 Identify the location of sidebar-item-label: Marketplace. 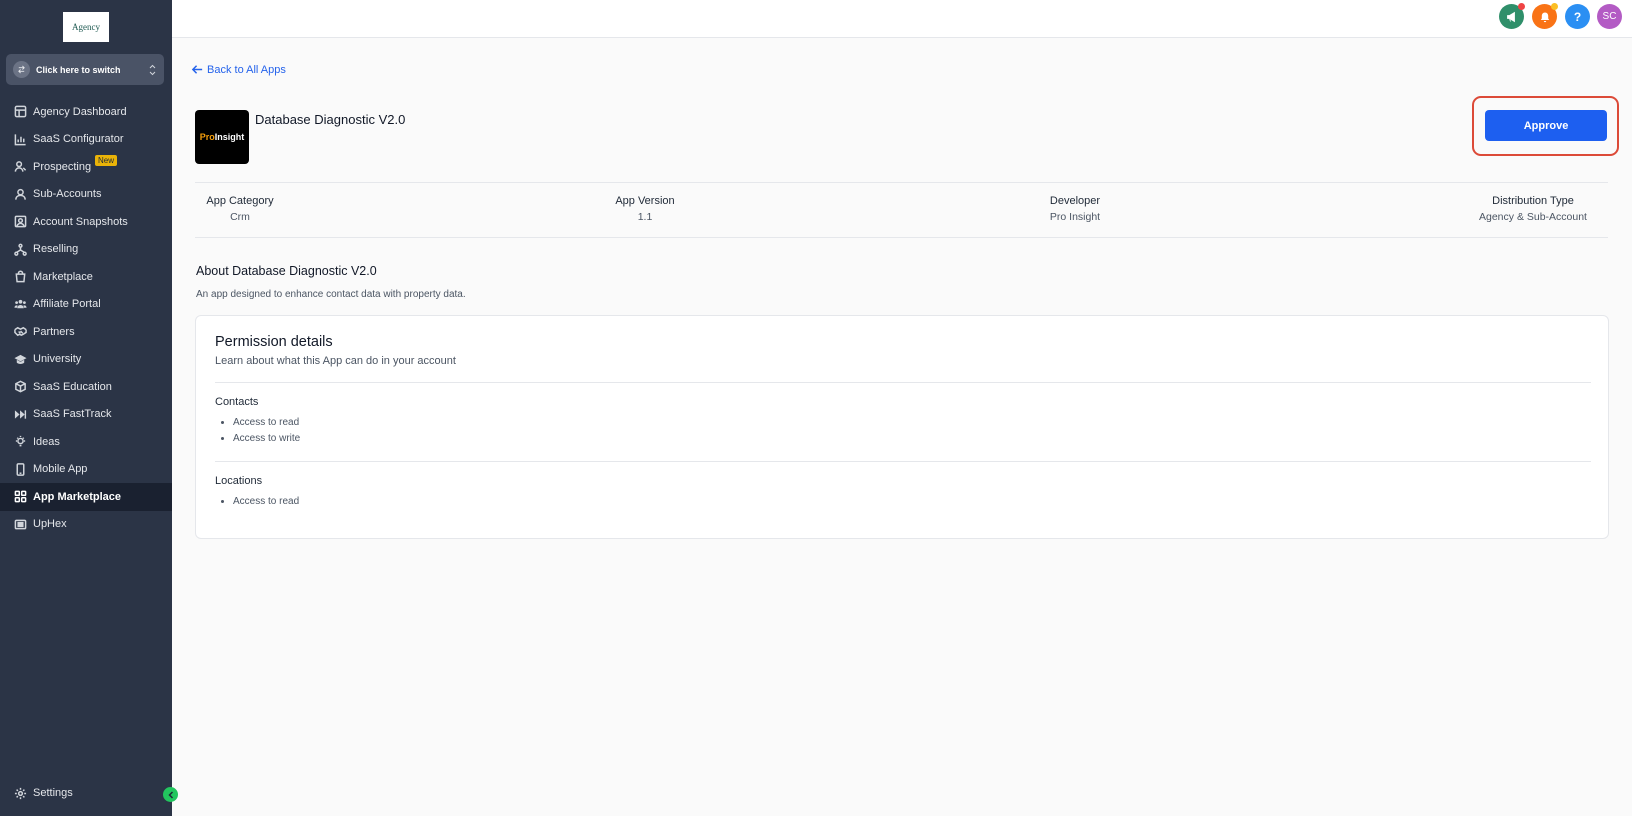
(63, 276).